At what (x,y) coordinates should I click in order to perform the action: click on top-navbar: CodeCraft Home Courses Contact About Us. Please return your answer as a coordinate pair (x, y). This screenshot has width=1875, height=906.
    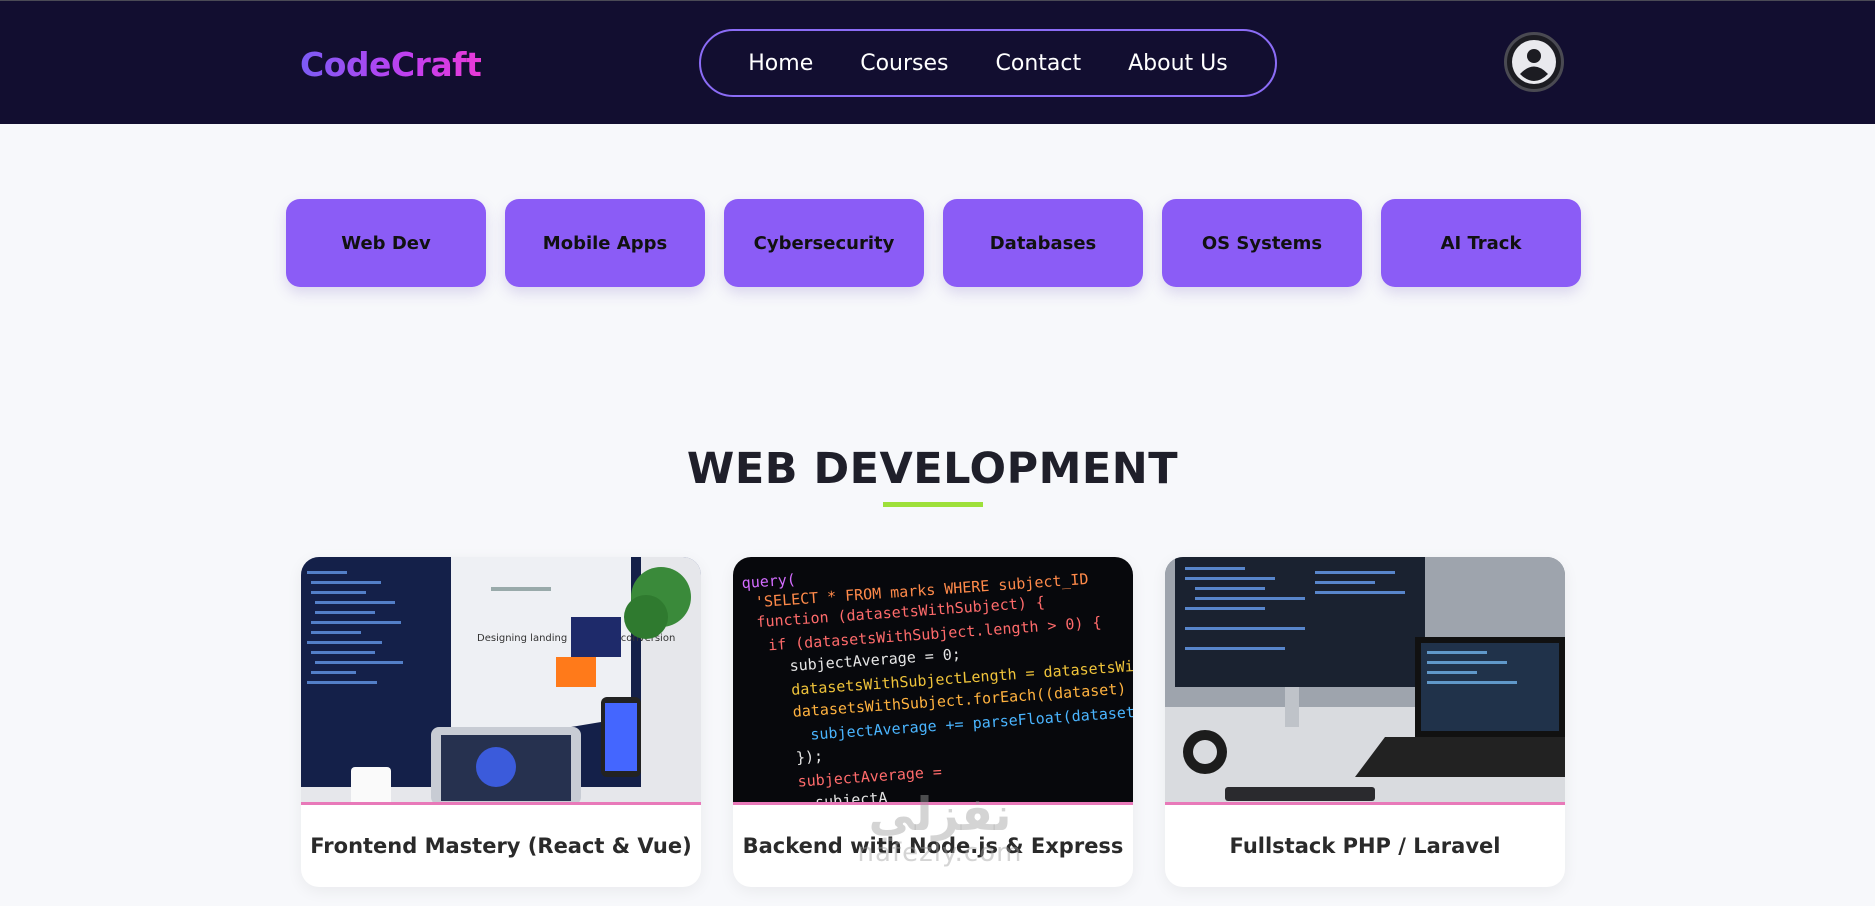
    Looking at the image, I should click on (937, 62).